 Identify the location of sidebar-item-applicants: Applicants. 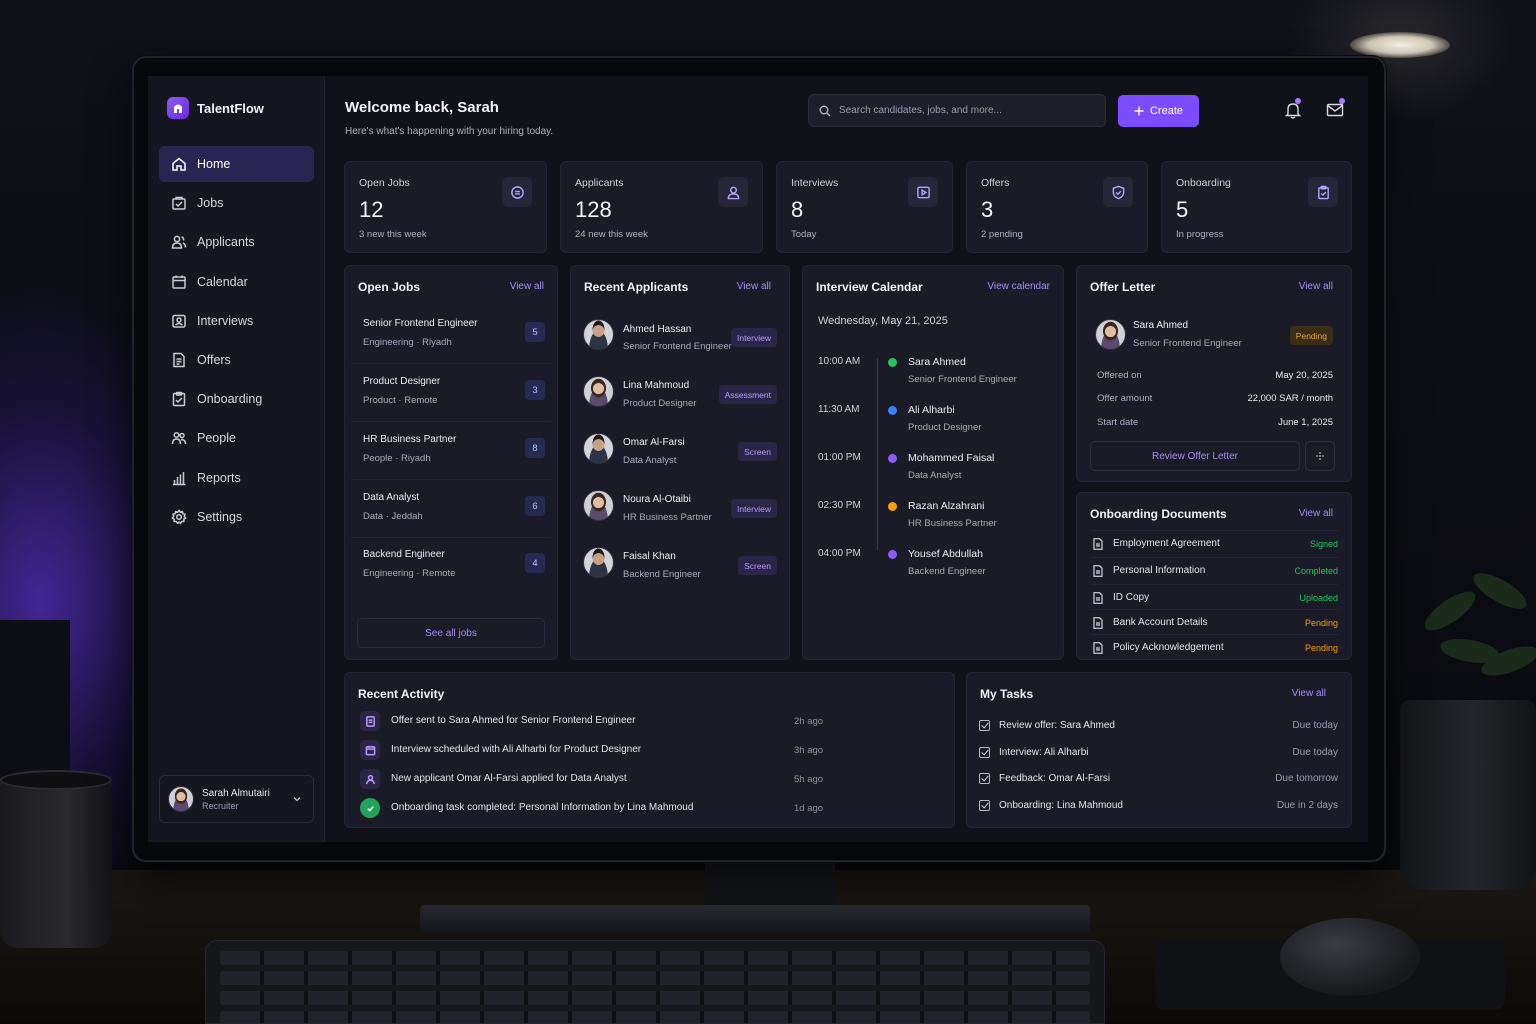
(236, 242).